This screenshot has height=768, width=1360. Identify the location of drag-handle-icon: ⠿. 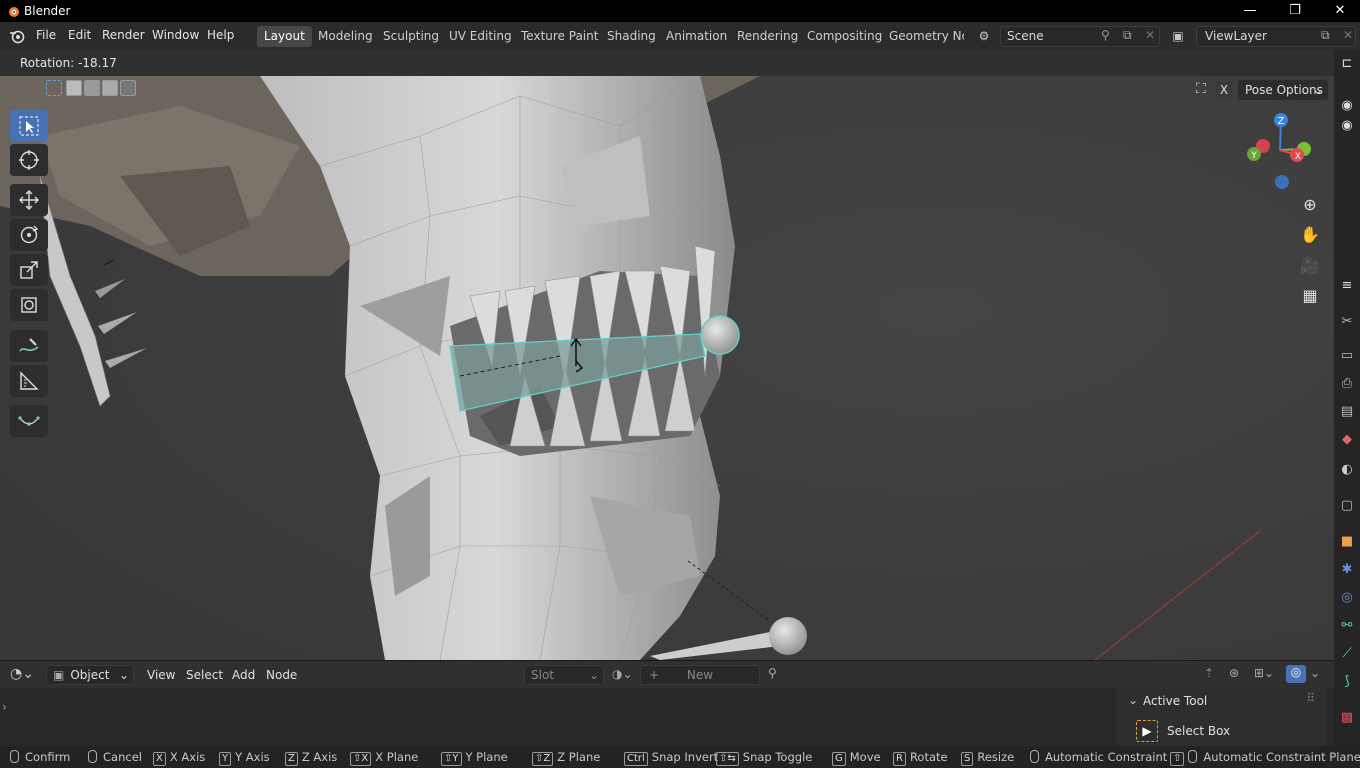
(1311, 698).